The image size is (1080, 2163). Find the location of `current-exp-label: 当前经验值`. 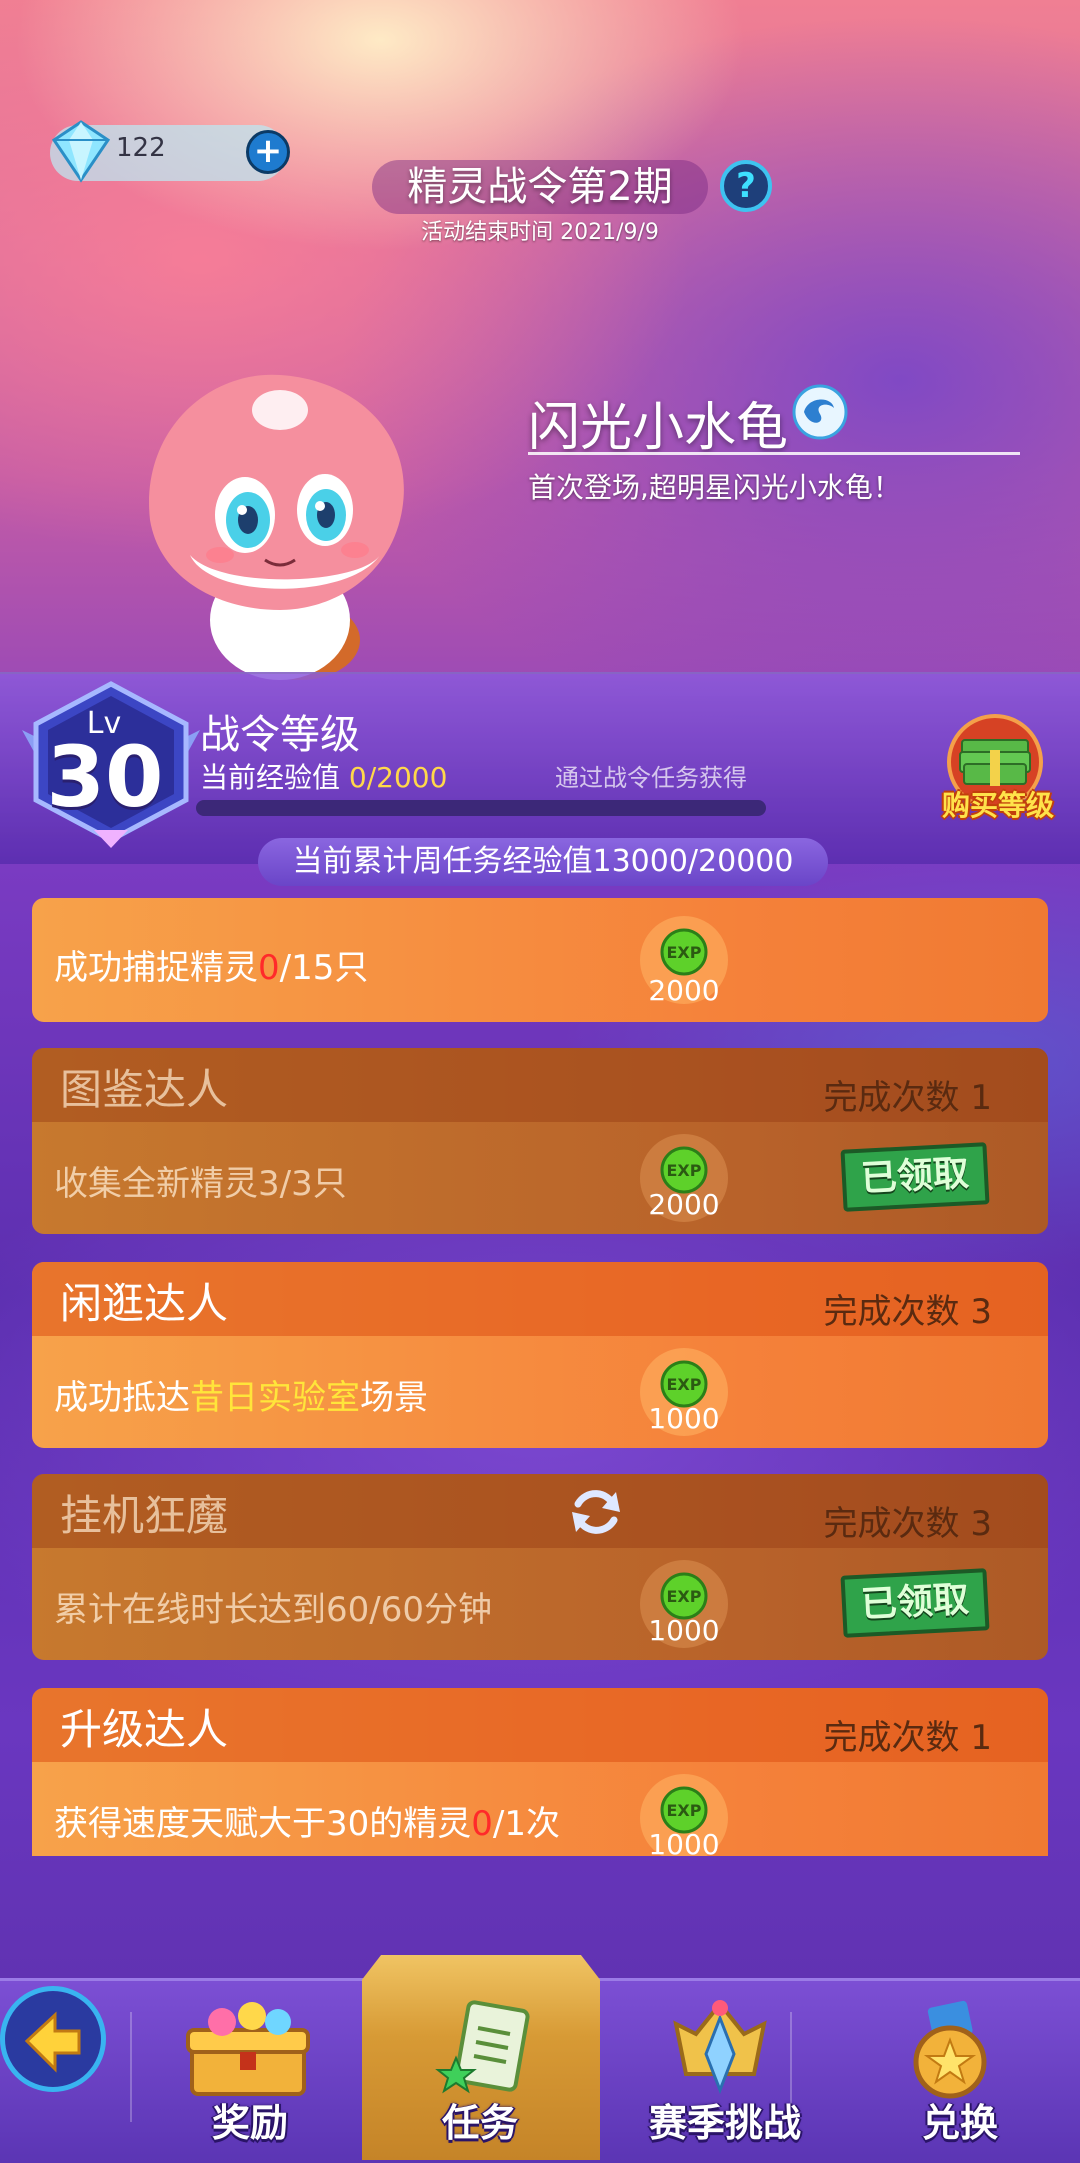

current-exp-label: 当前经验值 is located at coordinates (270, 777).